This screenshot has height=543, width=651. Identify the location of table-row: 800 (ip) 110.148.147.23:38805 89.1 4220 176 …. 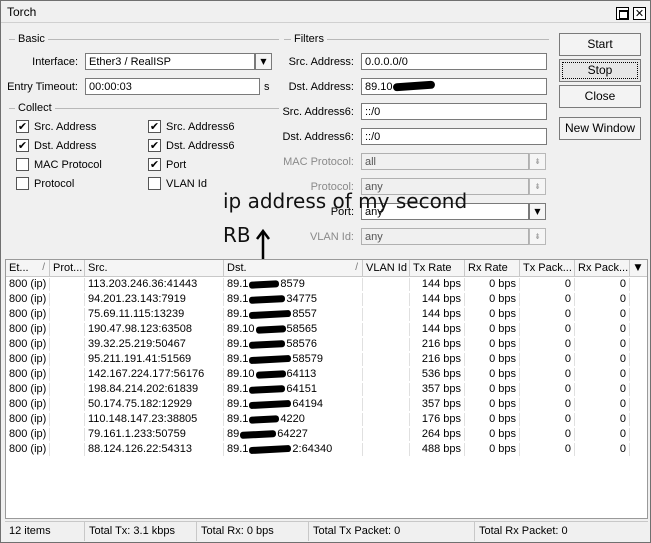
(326, 419).